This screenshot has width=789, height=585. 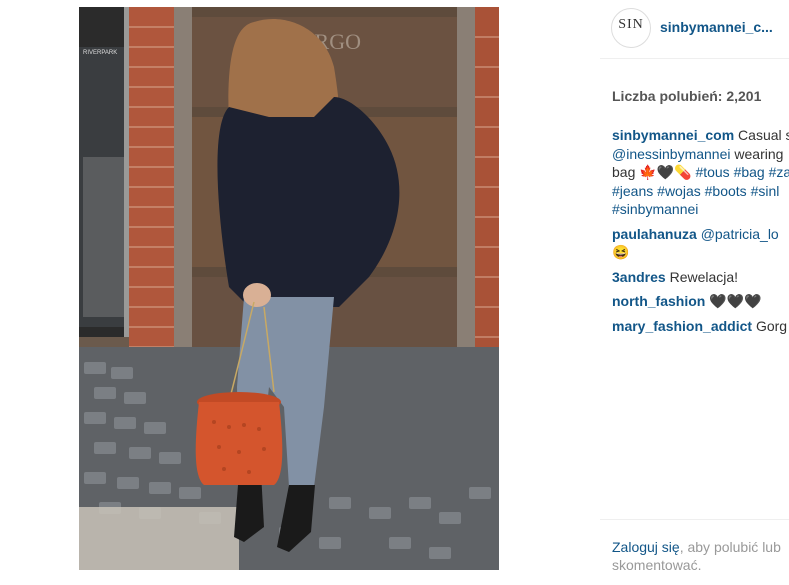 I want to click on hashtag-link: #bag, so click(x=749, y=172).